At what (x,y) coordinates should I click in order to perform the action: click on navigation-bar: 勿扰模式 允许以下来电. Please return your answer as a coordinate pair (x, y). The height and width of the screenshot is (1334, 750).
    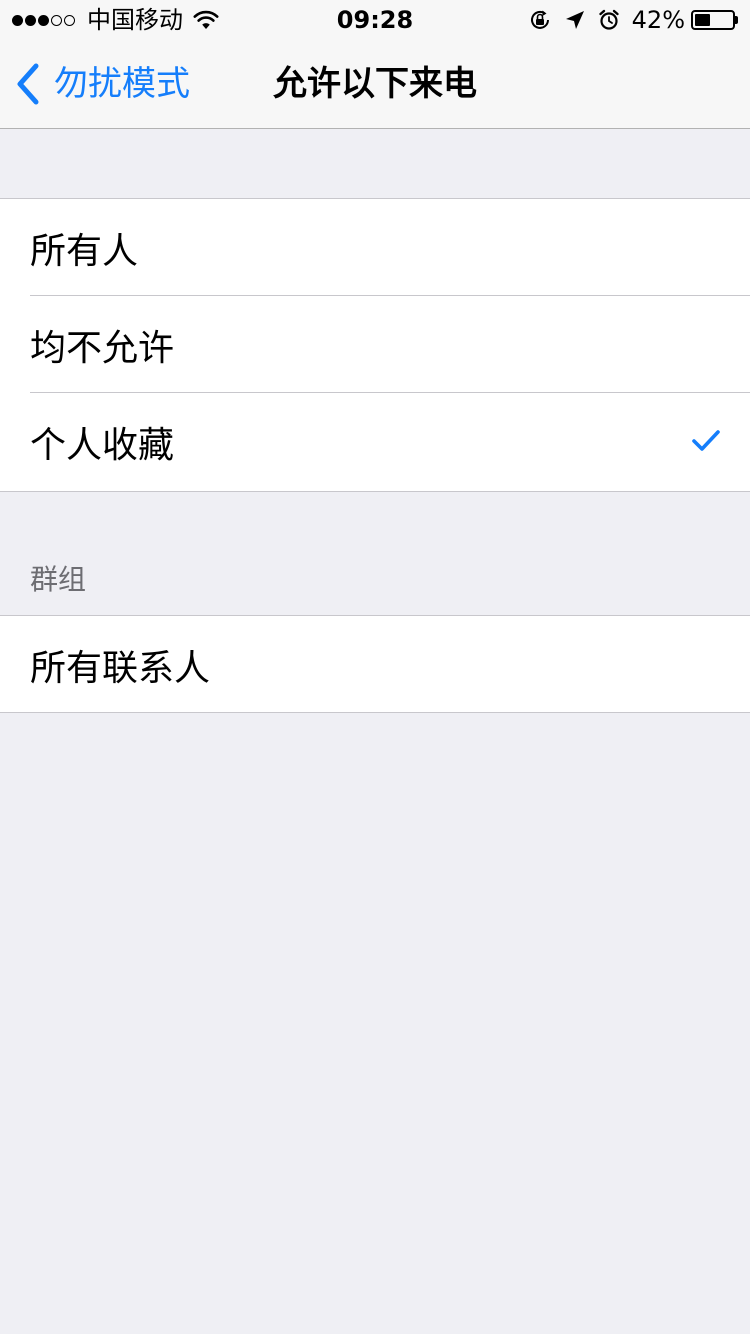
    Looking at the image, I should click on (375, 84).